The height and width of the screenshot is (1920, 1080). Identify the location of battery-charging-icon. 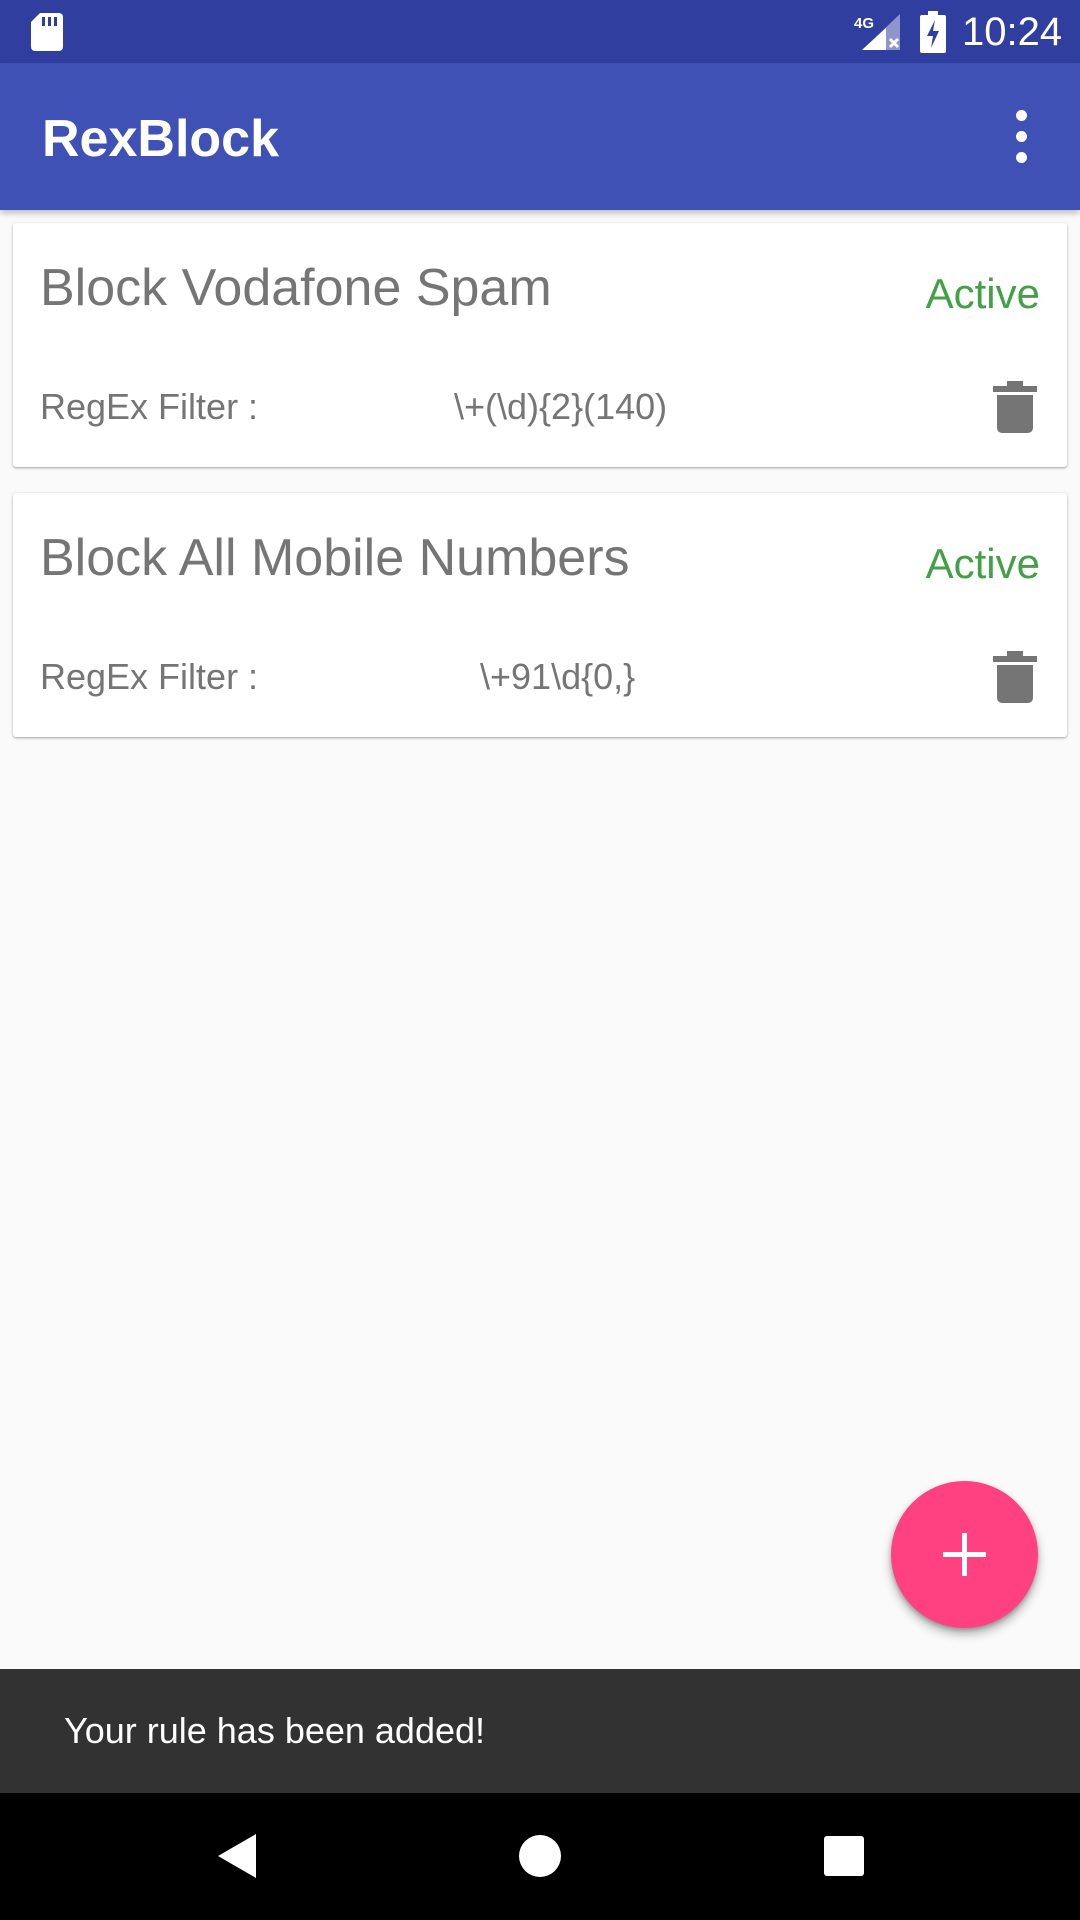
(933, 32).